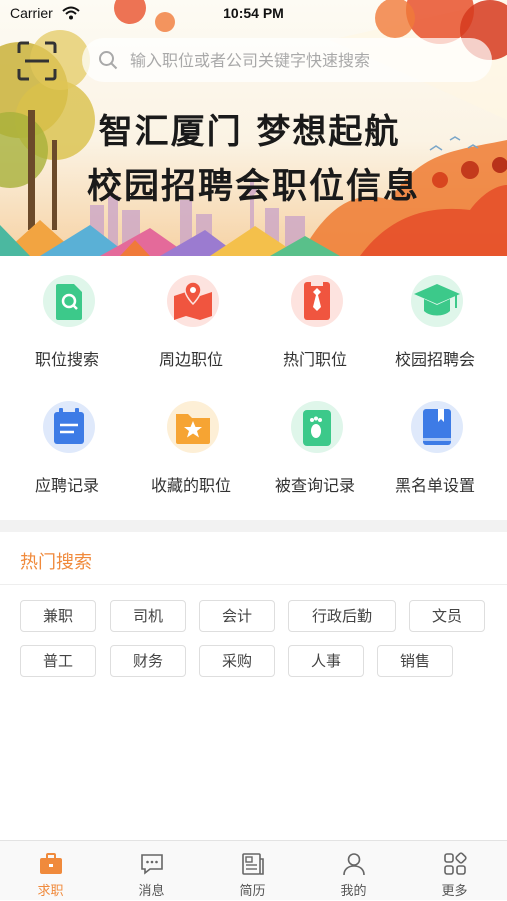 The image size is (507, 901). Describe the element at coordinates (252, 891) in the screenshot. I see `tab-label: 简历` at that location.